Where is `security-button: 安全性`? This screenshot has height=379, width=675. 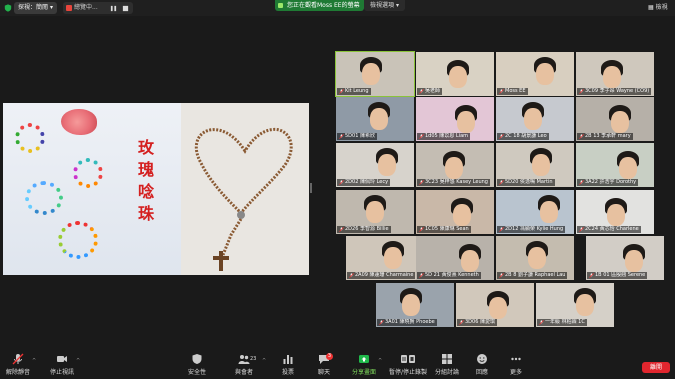 security-button: 安全性 is located at coordinates (197, 364).